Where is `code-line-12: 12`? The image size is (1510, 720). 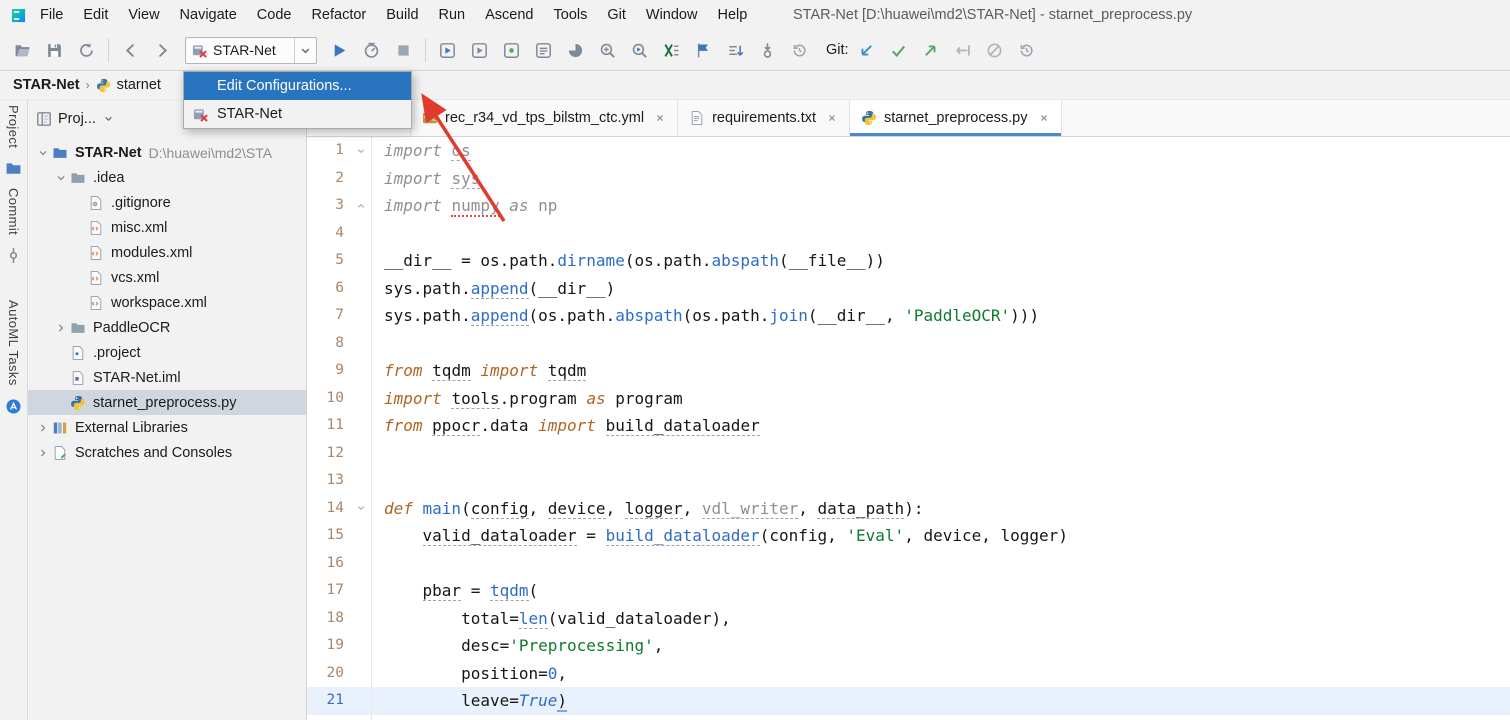
code-line-12: 12 is located at coordinates (908, 454).